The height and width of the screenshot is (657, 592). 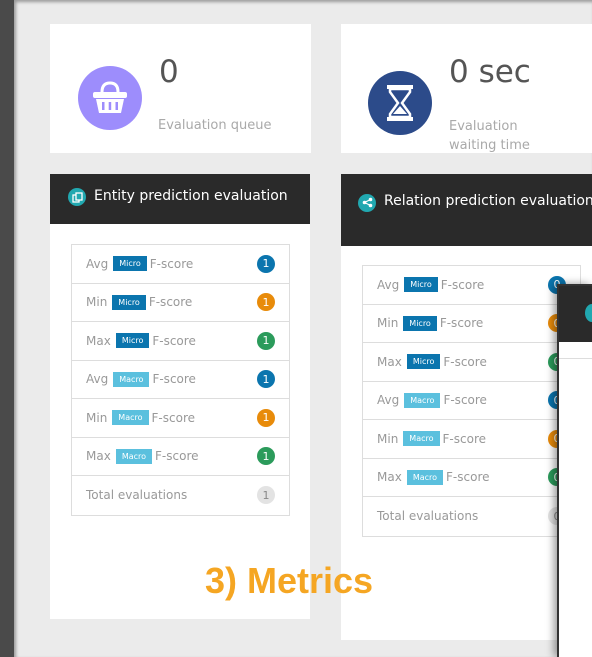 I want to click on metric-row: MaxMacroF-score0, so click(x=471, y=478).